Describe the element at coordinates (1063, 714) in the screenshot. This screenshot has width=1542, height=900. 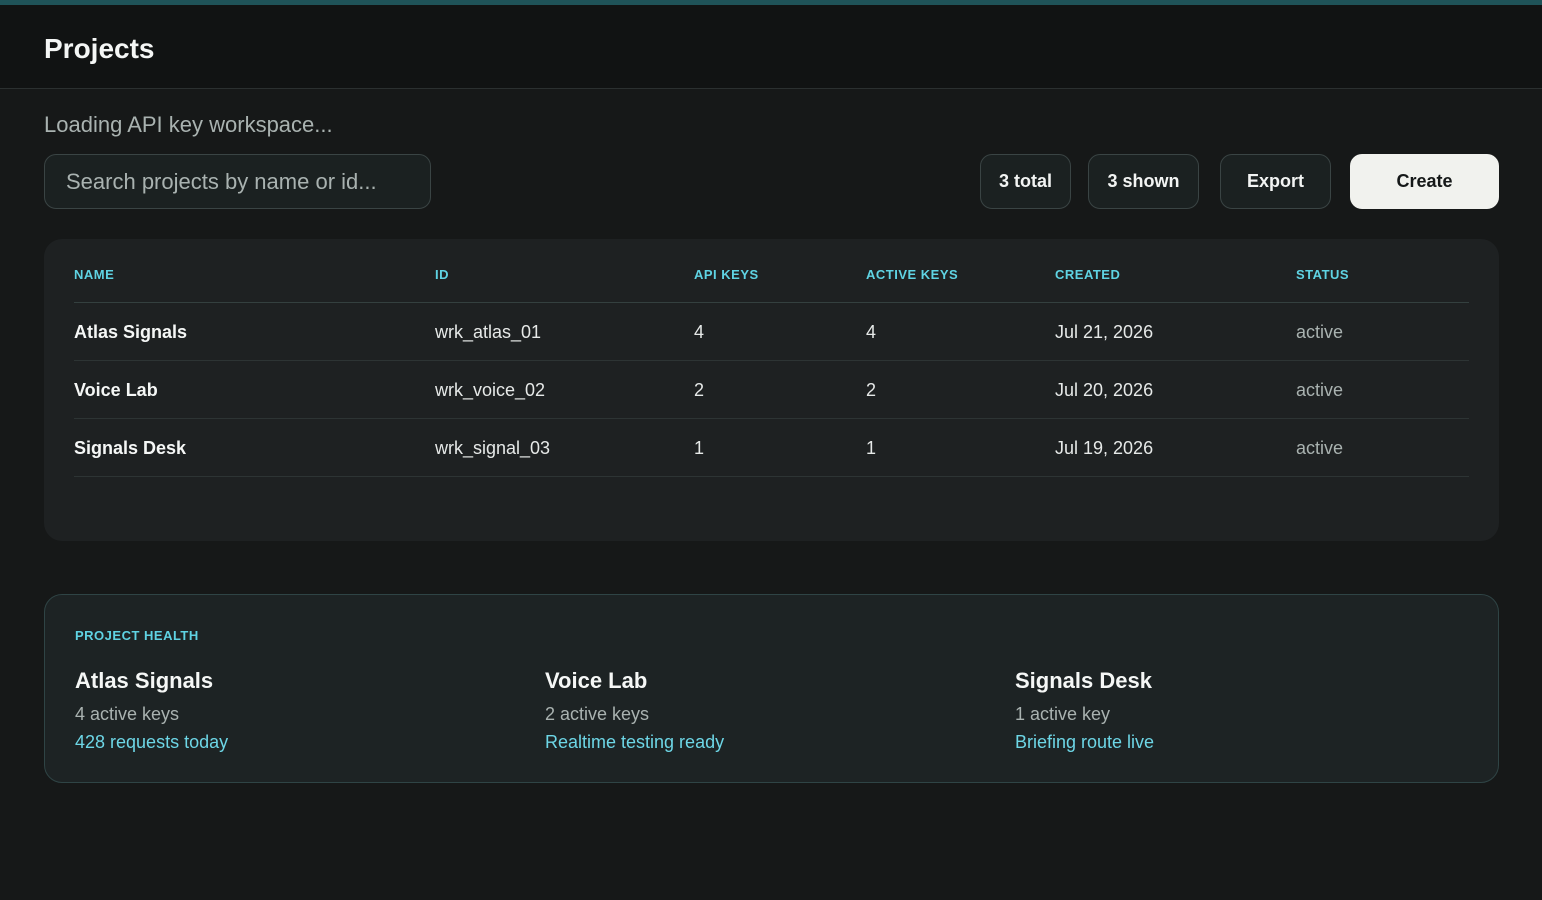
I see `health-active-keys: 1 active key` at that location.